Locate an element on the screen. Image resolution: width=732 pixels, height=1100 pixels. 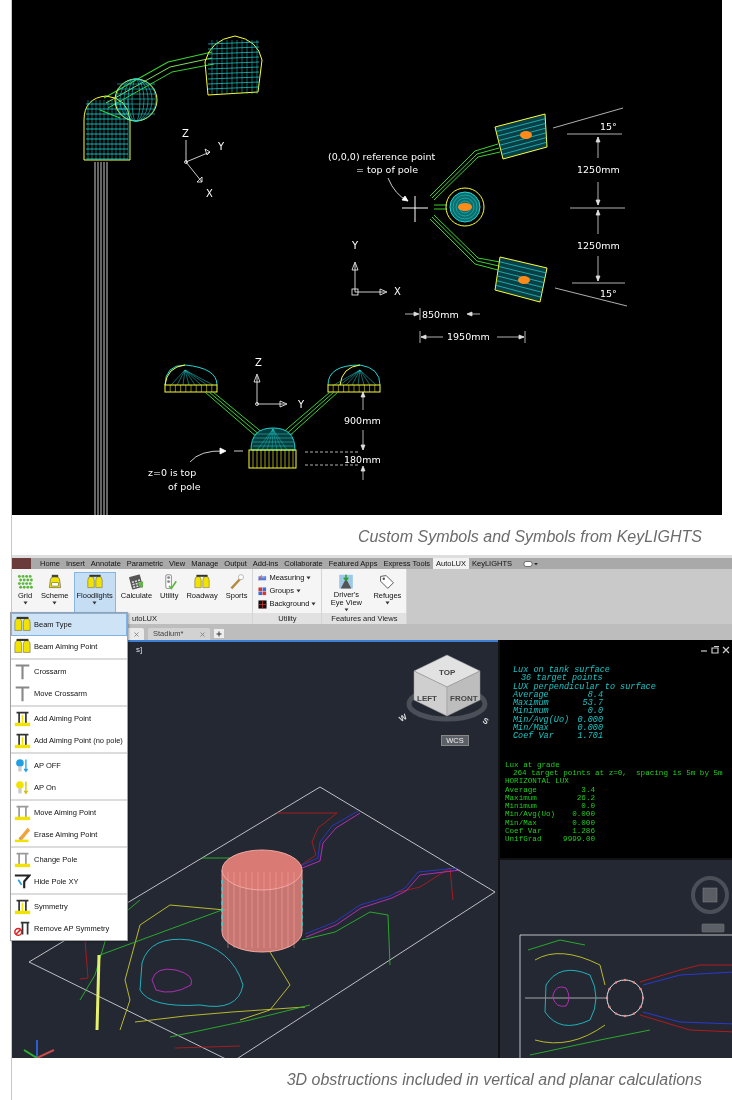
cube-face-label: LEFT is located at coordinates (427, 698).